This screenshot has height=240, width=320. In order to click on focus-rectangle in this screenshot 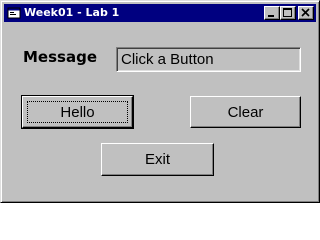, I will do `click(77, 112)`.